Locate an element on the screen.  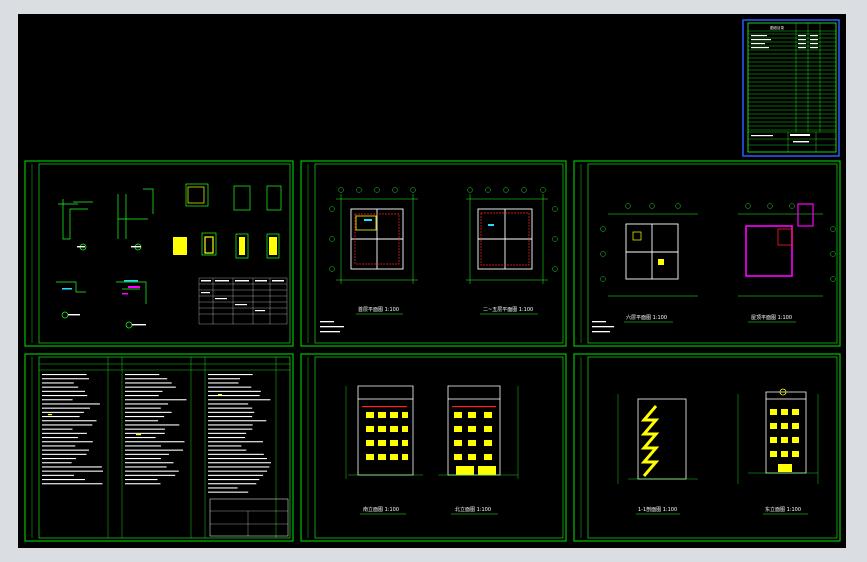
sheet-plans2-frame is located at coordinates (707, 253).